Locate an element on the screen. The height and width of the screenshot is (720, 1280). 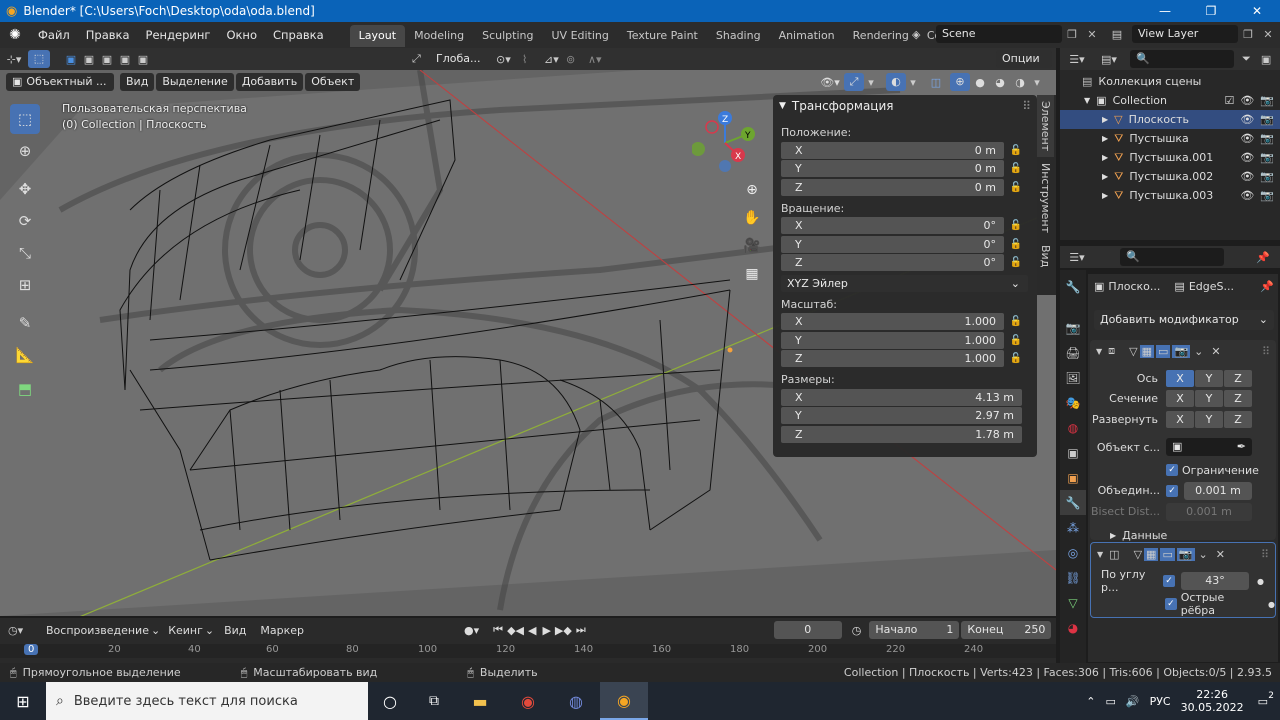
transform-tool-icon: ⊞ is located at coordinates (25, 285).